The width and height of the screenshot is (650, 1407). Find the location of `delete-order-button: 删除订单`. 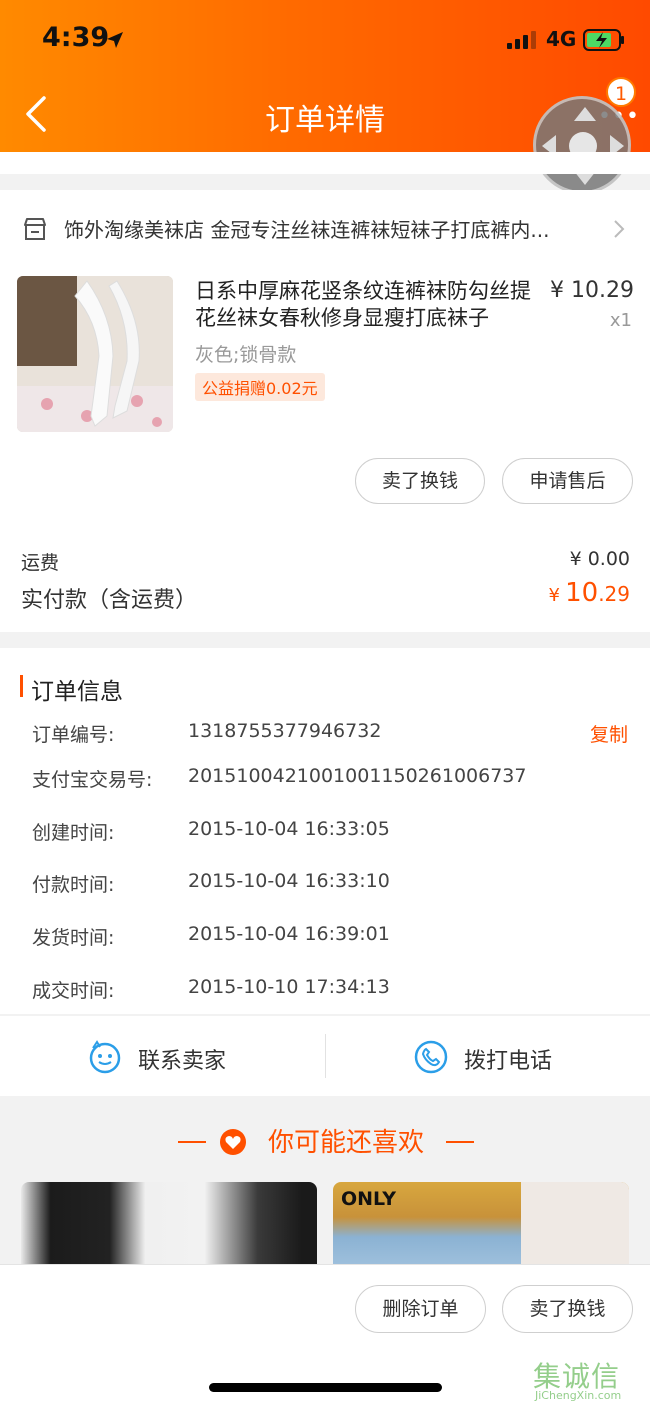

delete-order-button: 删除订单 is located at coordinates (420, 1309).